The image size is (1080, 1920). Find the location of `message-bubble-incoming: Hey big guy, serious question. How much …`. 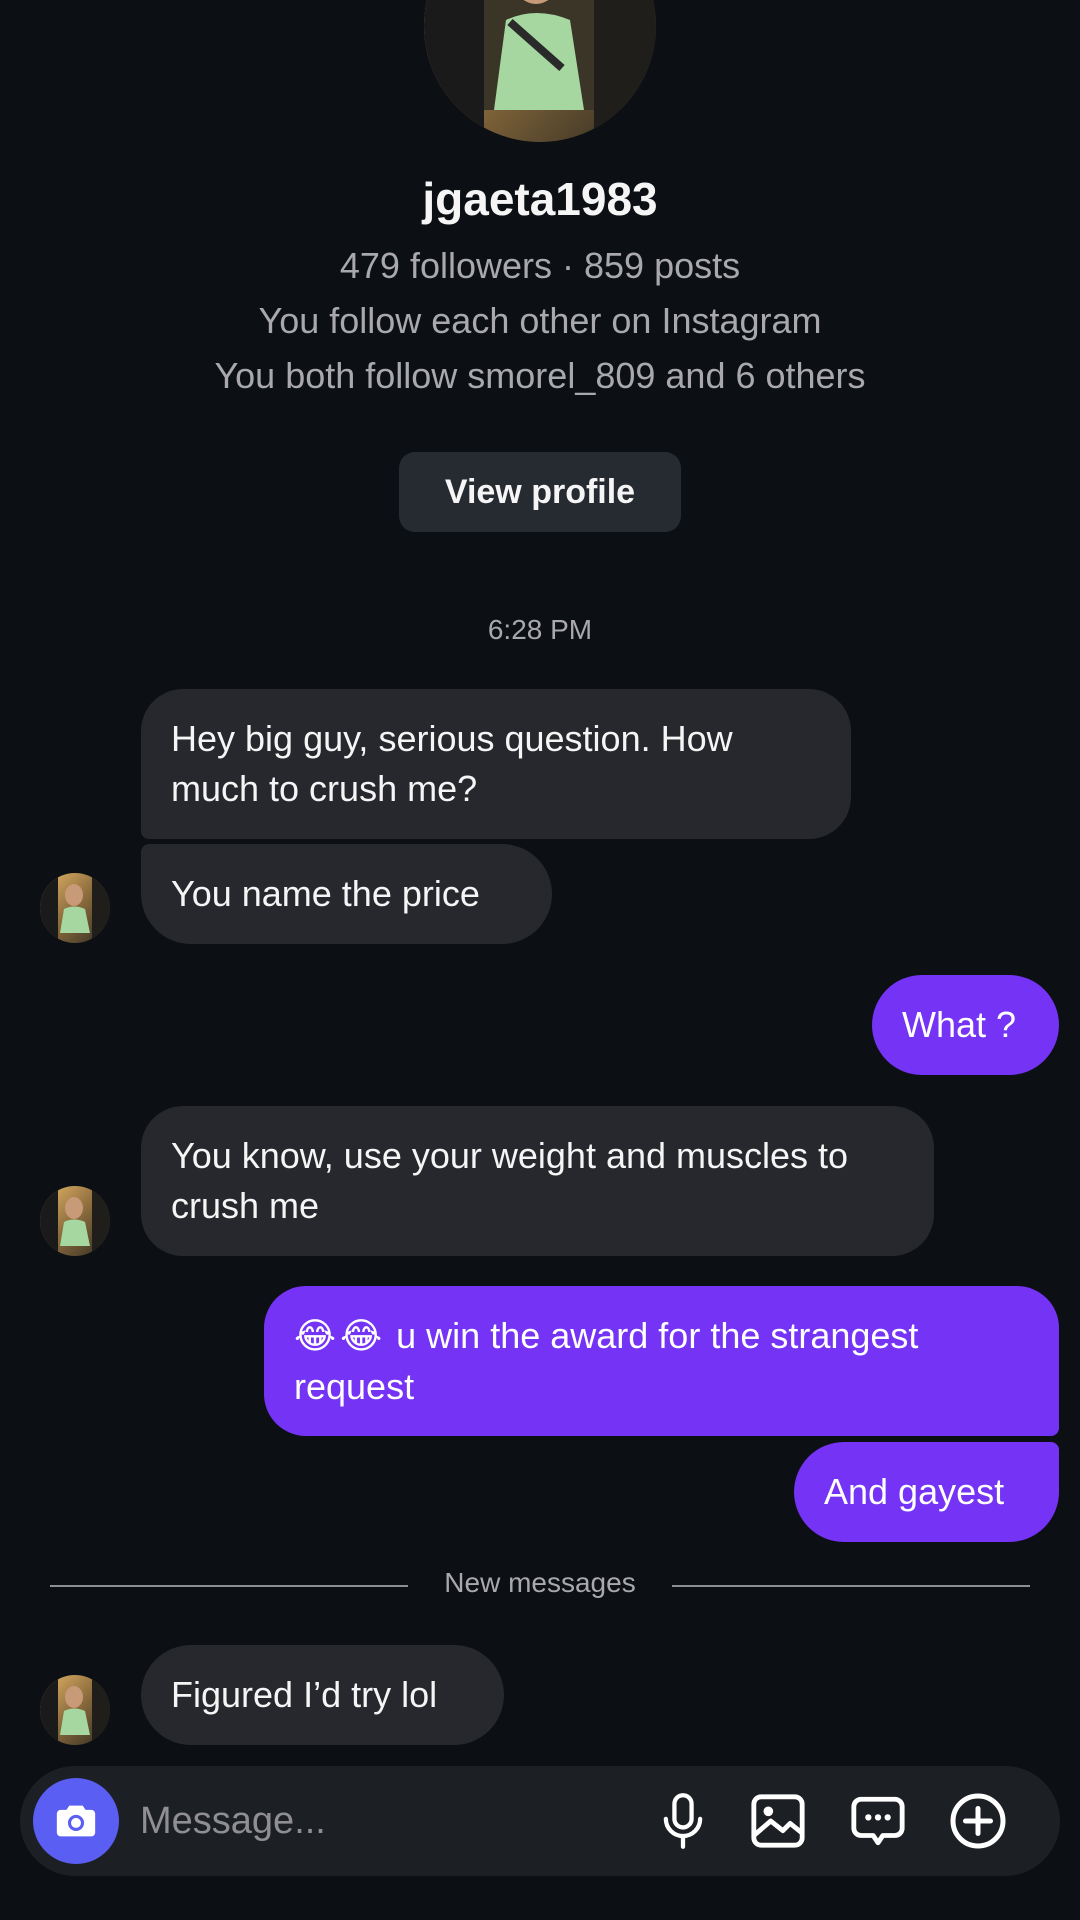

message-bubble-incoming: Hey big guy, serious question. How much … is located at coordinates (496, 764).